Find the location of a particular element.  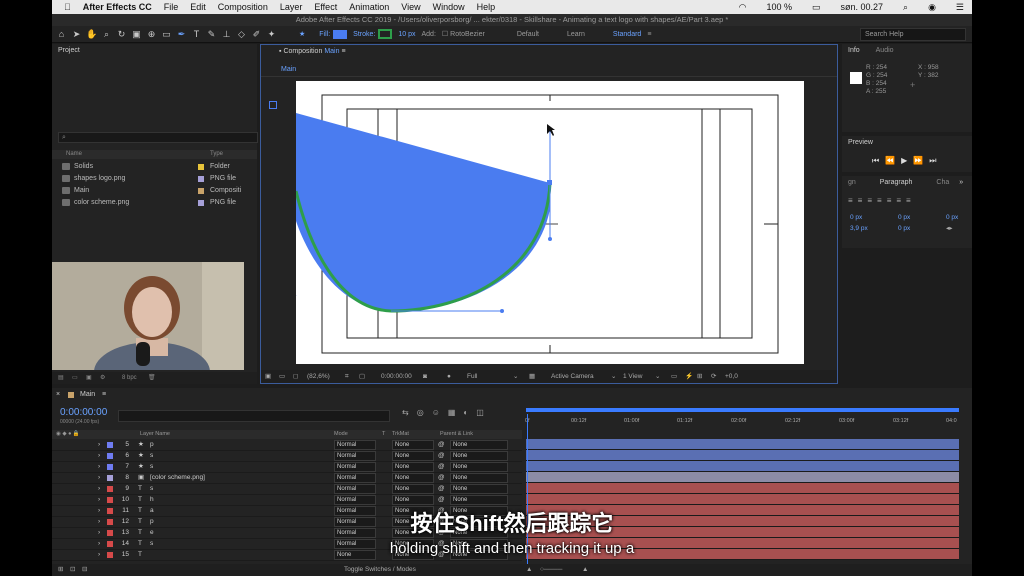

text-direction-icon: ◂▸ is located at coordinates (952, 228).